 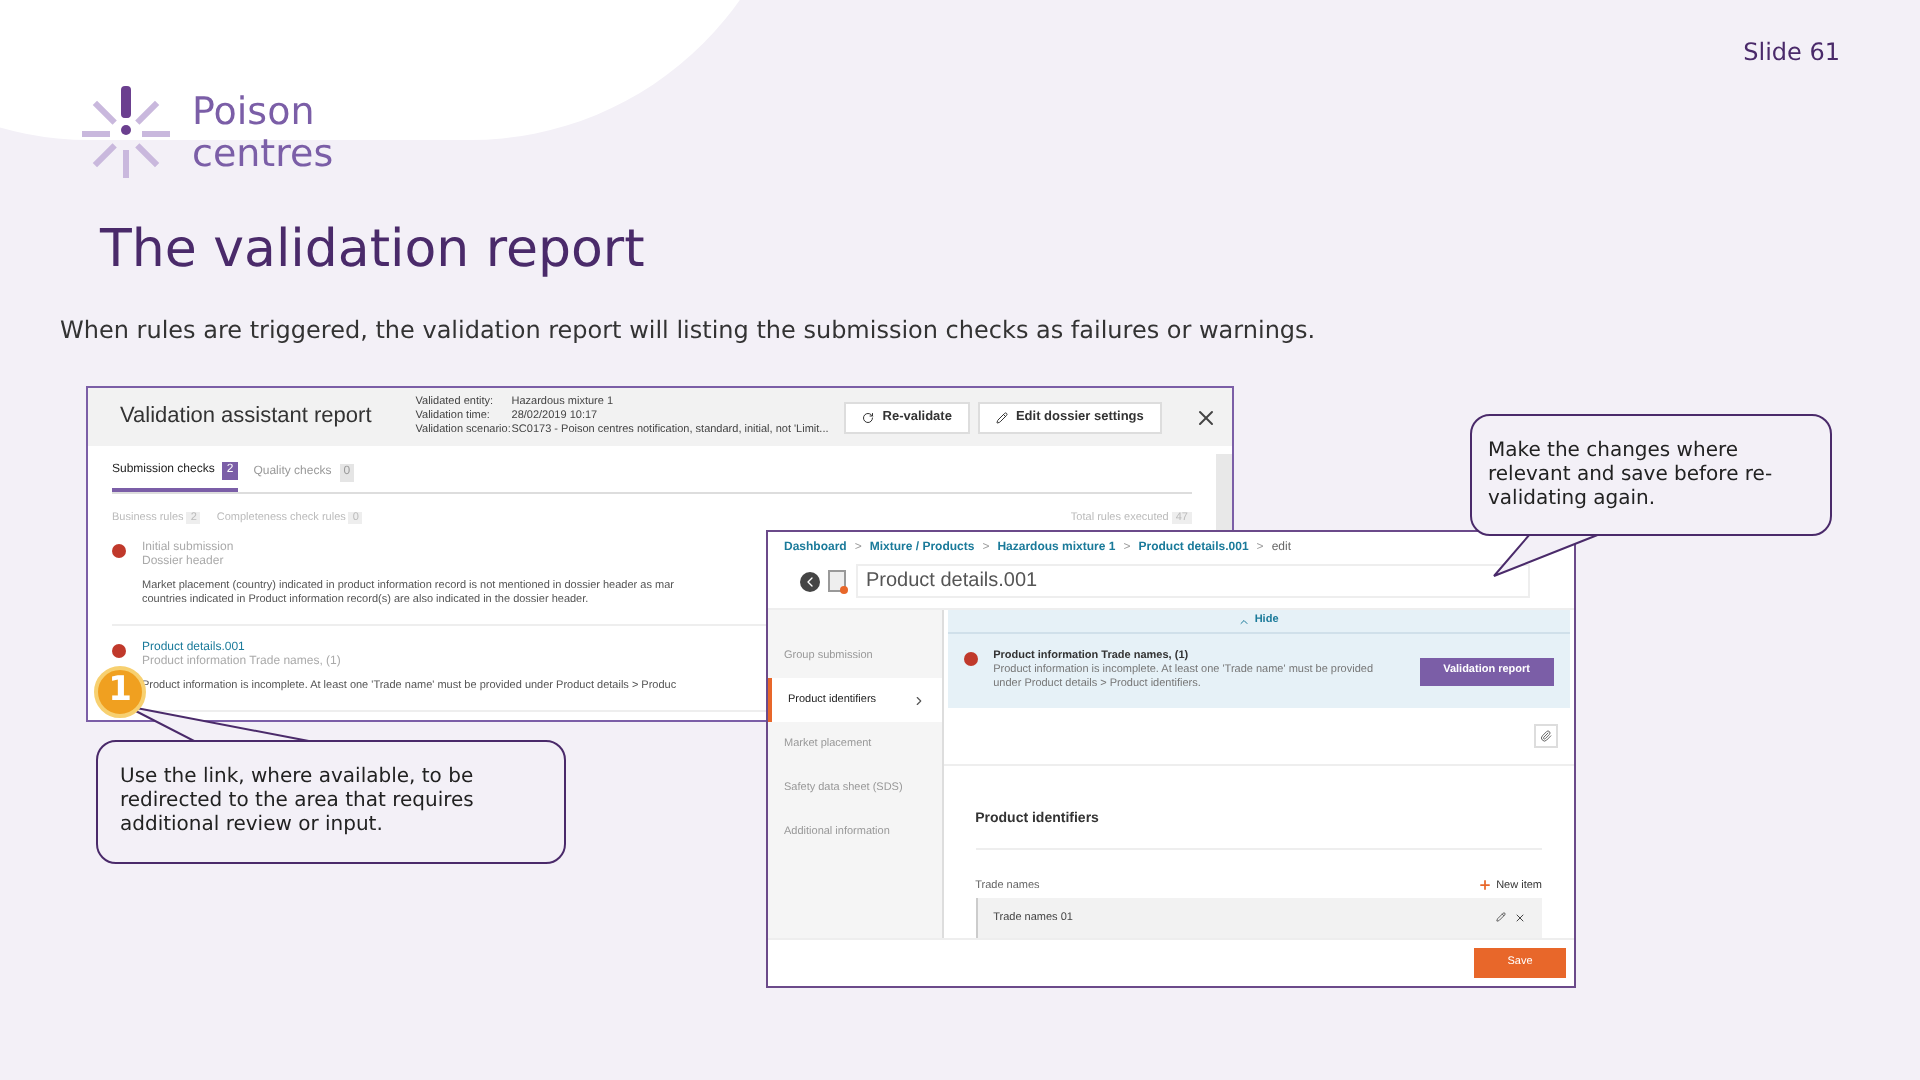 What do you see at coordinates (838, 581) in the screenshot?
I see `document-icon` at bounding box center [838, 581].